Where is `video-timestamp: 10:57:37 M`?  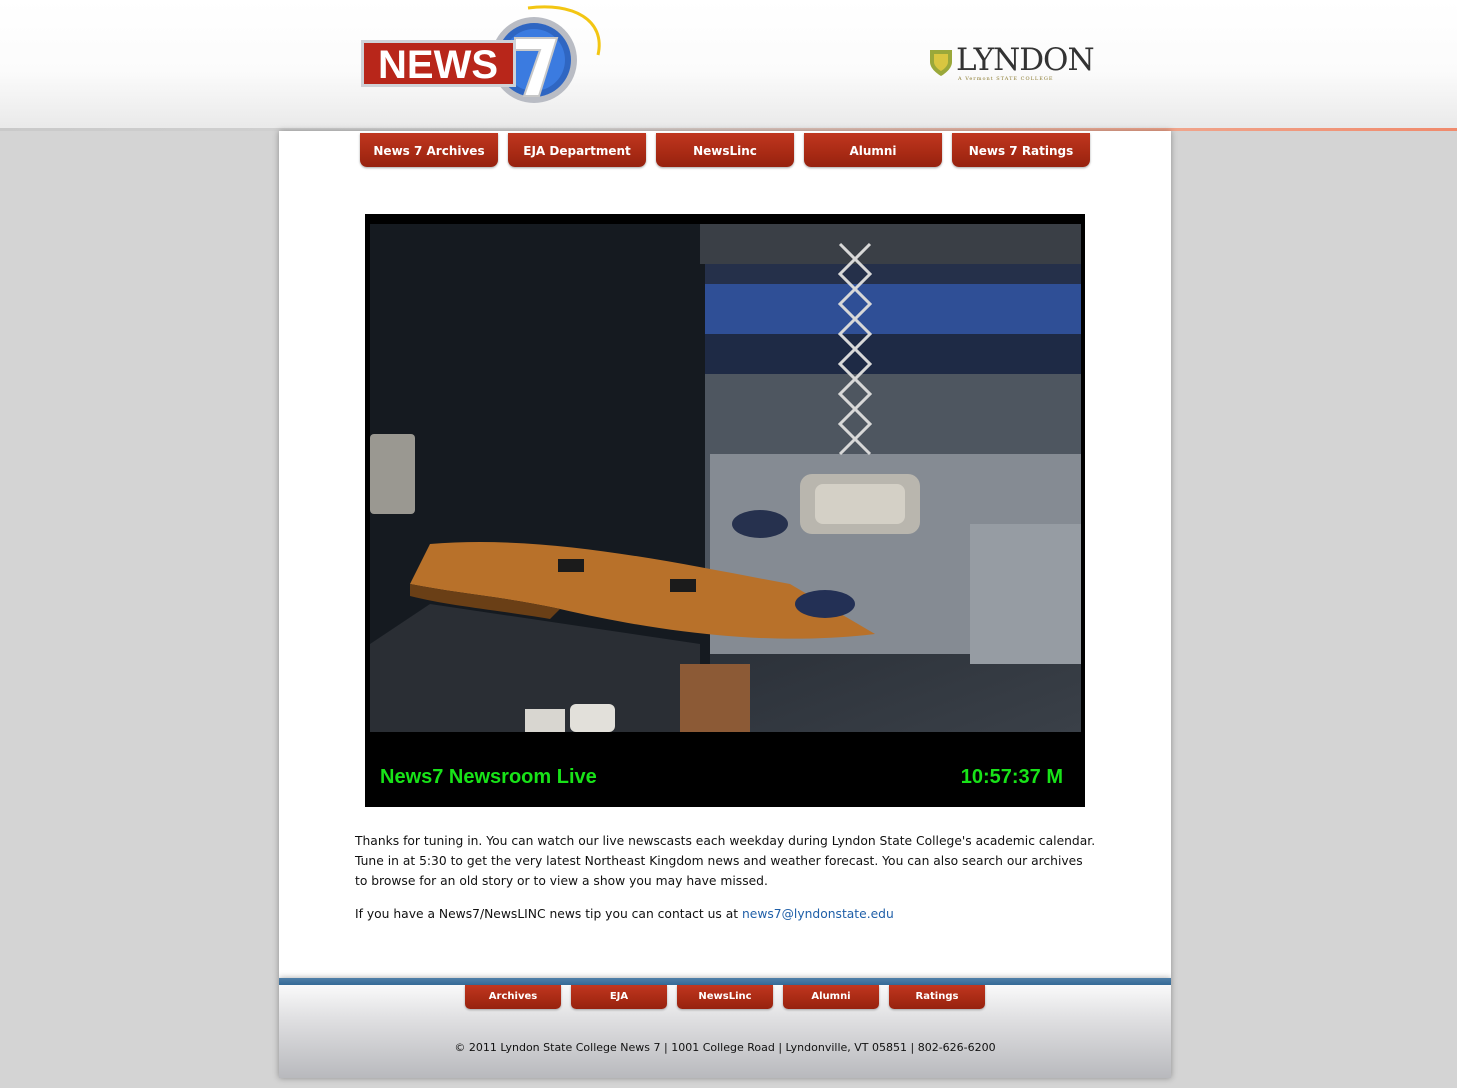 video-timestamp: 10:57:37 M is located at coordinates (1011, 777).